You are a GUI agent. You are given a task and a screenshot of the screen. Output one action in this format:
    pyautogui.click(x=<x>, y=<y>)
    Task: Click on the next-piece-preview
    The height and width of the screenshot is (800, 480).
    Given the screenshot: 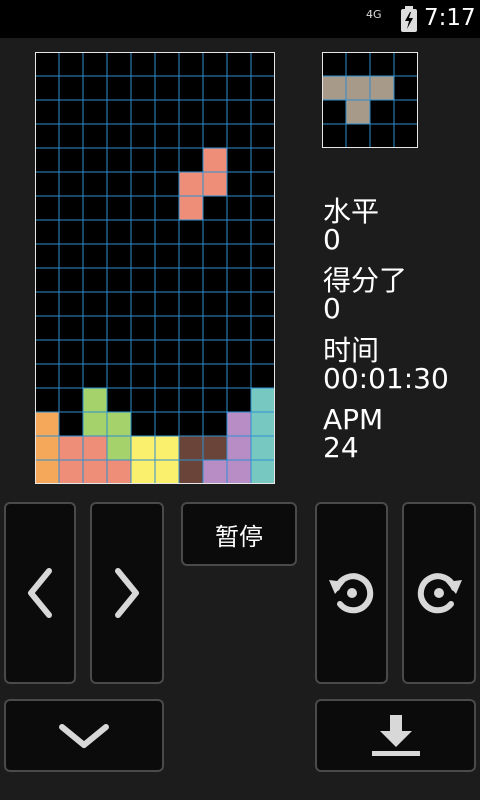 What is the action you would take?
    pyautogui.click(x=370, y=100)
    